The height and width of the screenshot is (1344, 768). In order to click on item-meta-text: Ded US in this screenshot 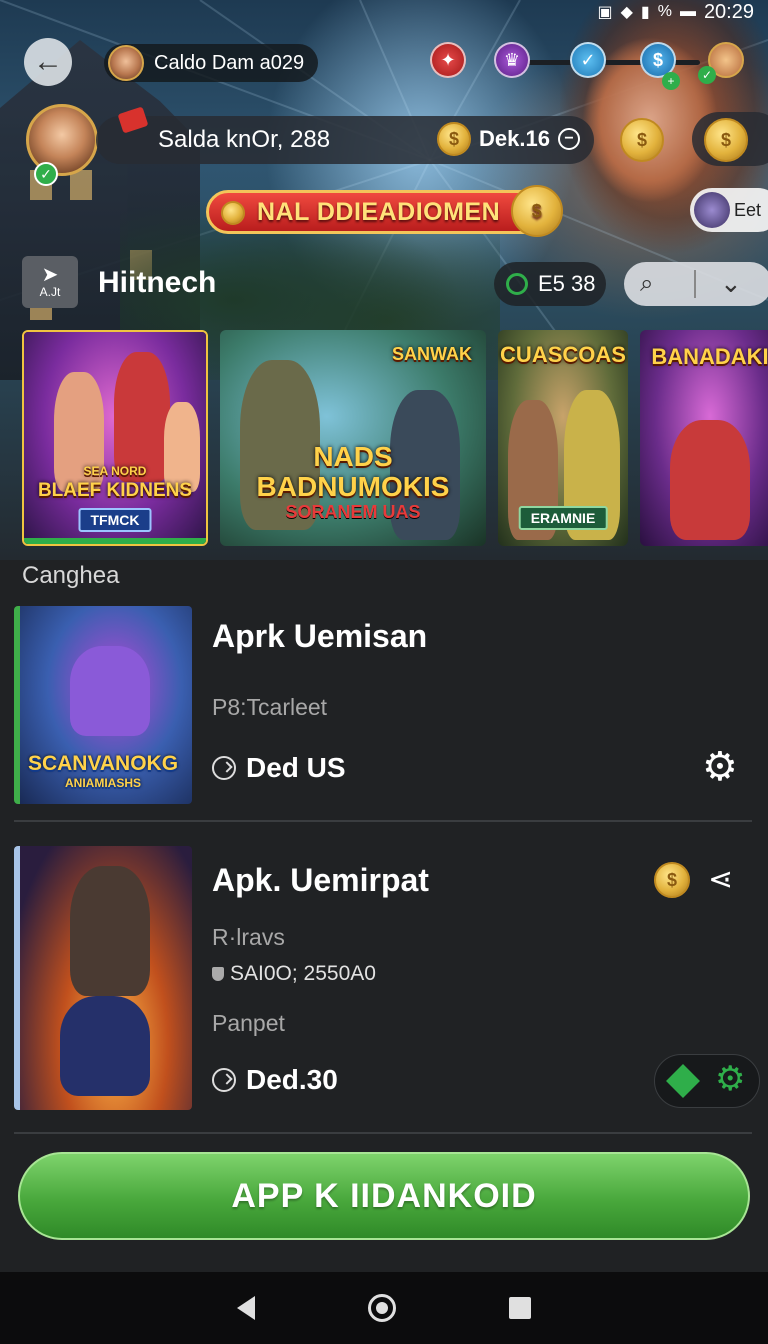, I will do `click(296, 767)`.